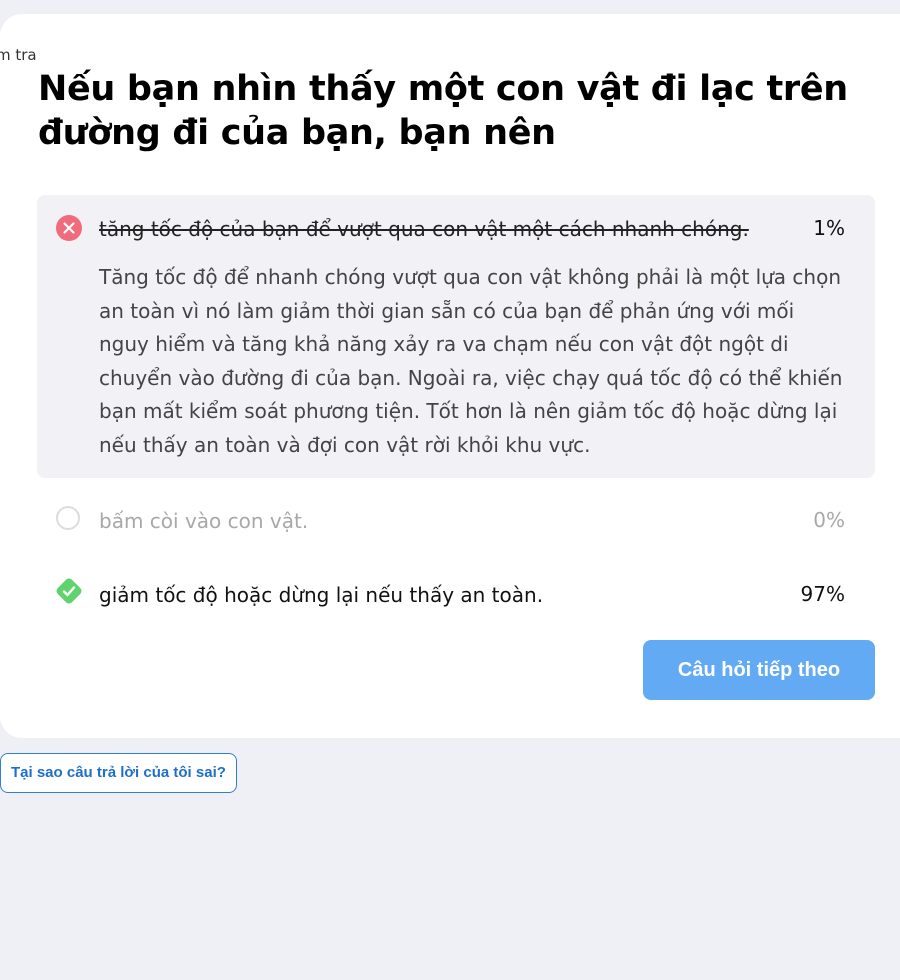 Image resolution: width=900 pixels, height=980 pixels. What do you see at coordinates (204, 521) in the screenshot?
I see `answer-option-text: bấm còi vào con vật.` at bounding box center [204, 521].